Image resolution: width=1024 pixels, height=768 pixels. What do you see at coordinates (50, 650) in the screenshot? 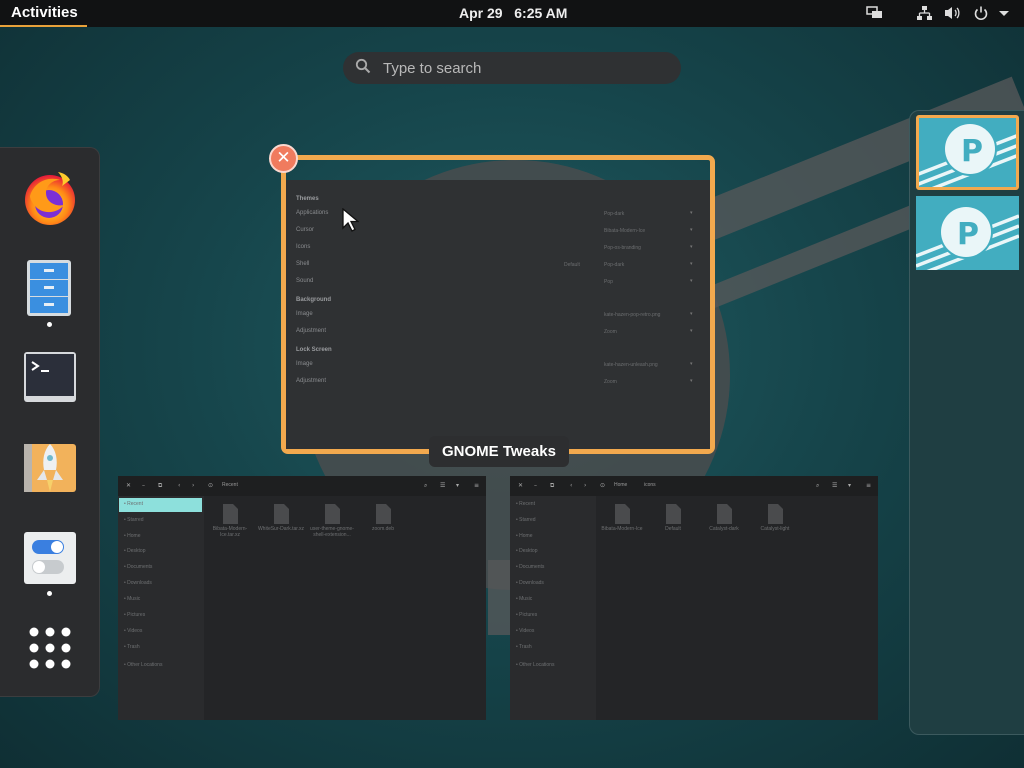
I see `show-applications-button` at bounding box center [50, 650].